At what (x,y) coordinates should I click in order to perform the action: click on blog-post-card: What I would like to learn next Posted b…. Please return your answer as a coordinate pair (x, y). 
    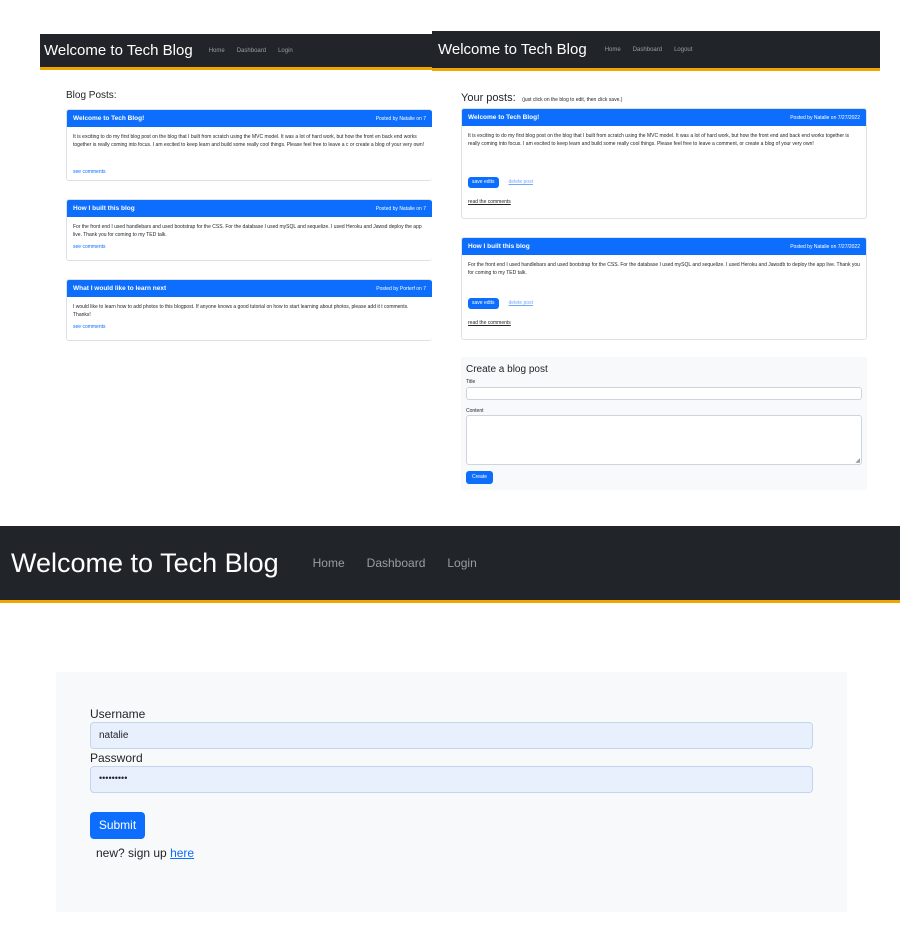
    Looking at the image, I should click on (249, 310).